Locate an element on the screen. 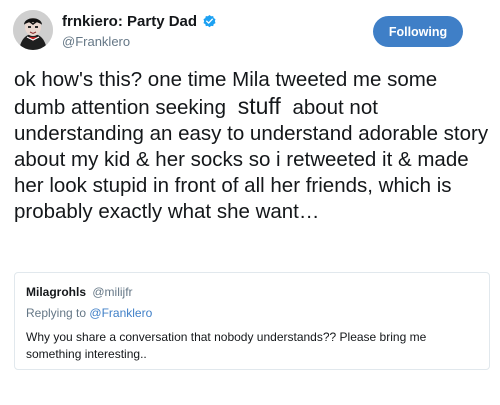 The height and width of the screenshot is (405, 500). avatar is located at coordinates (33, 30).